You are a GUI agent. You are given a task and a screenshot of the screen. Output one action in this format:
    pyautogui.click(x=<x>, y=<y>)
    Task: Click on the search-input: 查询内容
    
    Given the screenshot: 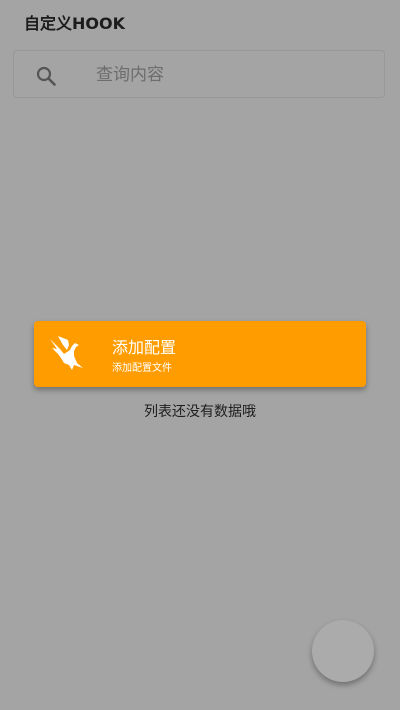 What is the action you would take?
    pyautogui.click(x=130, y=75)
    